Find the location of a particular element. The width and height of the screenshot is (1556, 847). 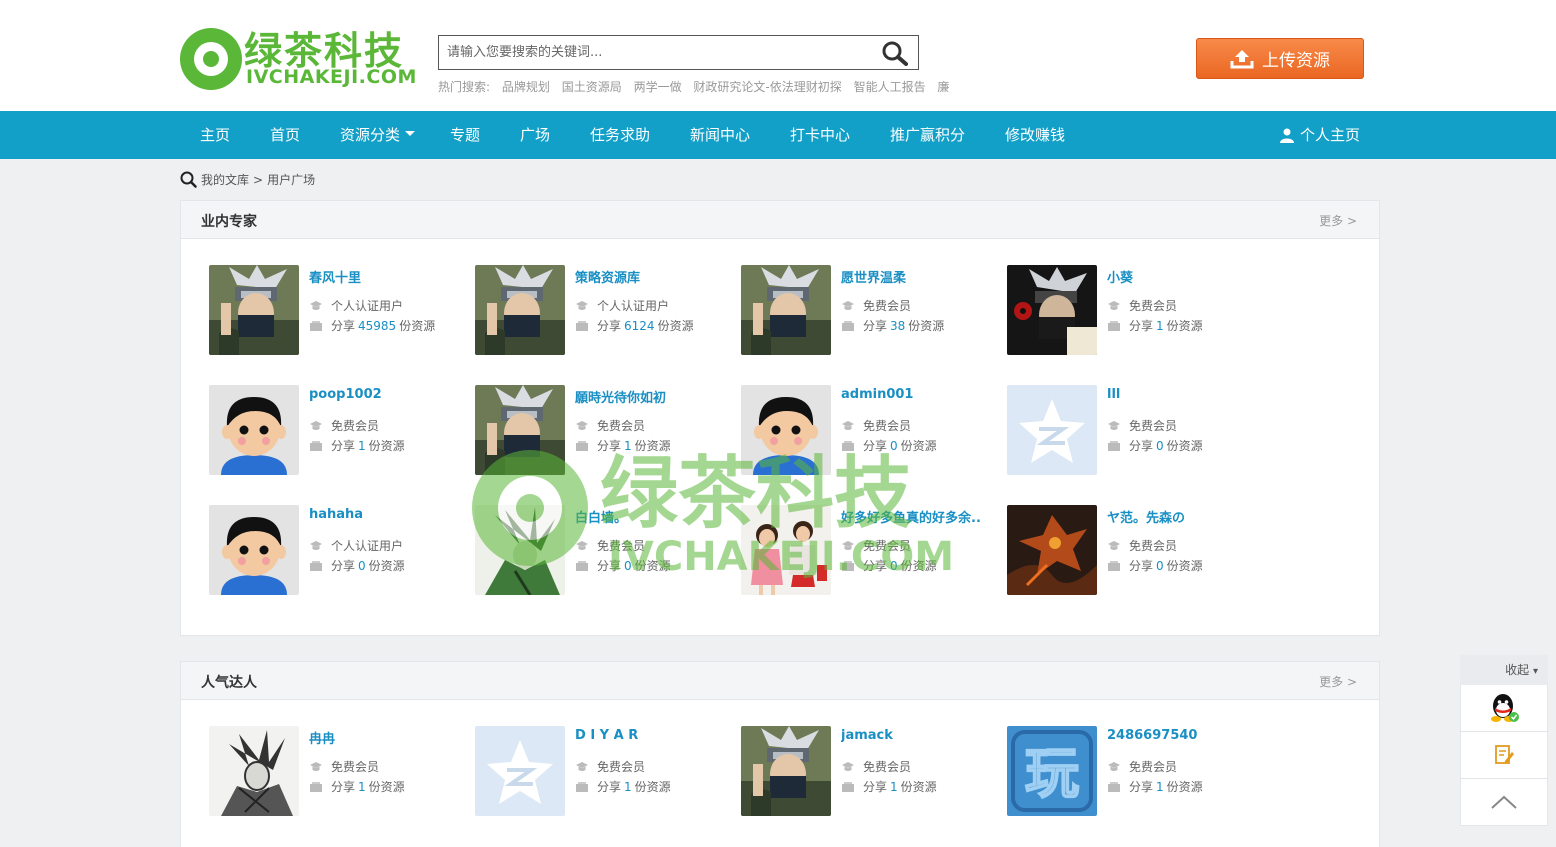

hot-search-keyword: 两学一做 is located at coordinates (658, 87).